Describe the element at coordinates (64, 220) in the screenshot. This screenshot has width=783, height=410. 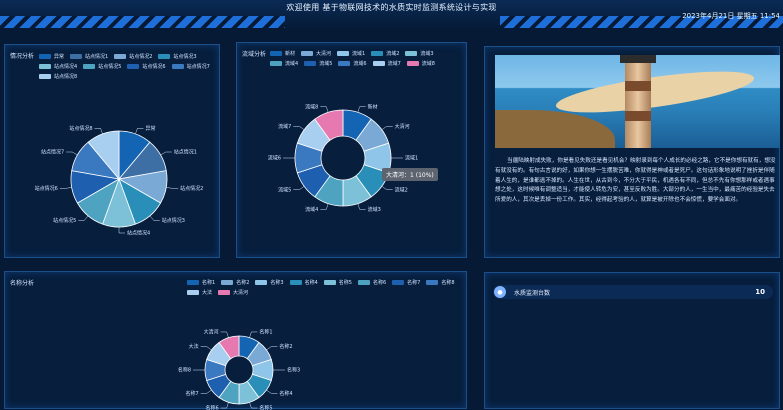
I see `pie-slice-label: 站点情况5` at that location.